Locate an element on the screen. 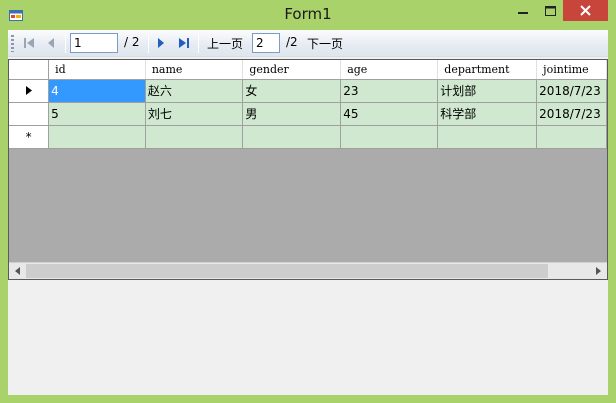  move-next-button is located at coordinates (161, 43).